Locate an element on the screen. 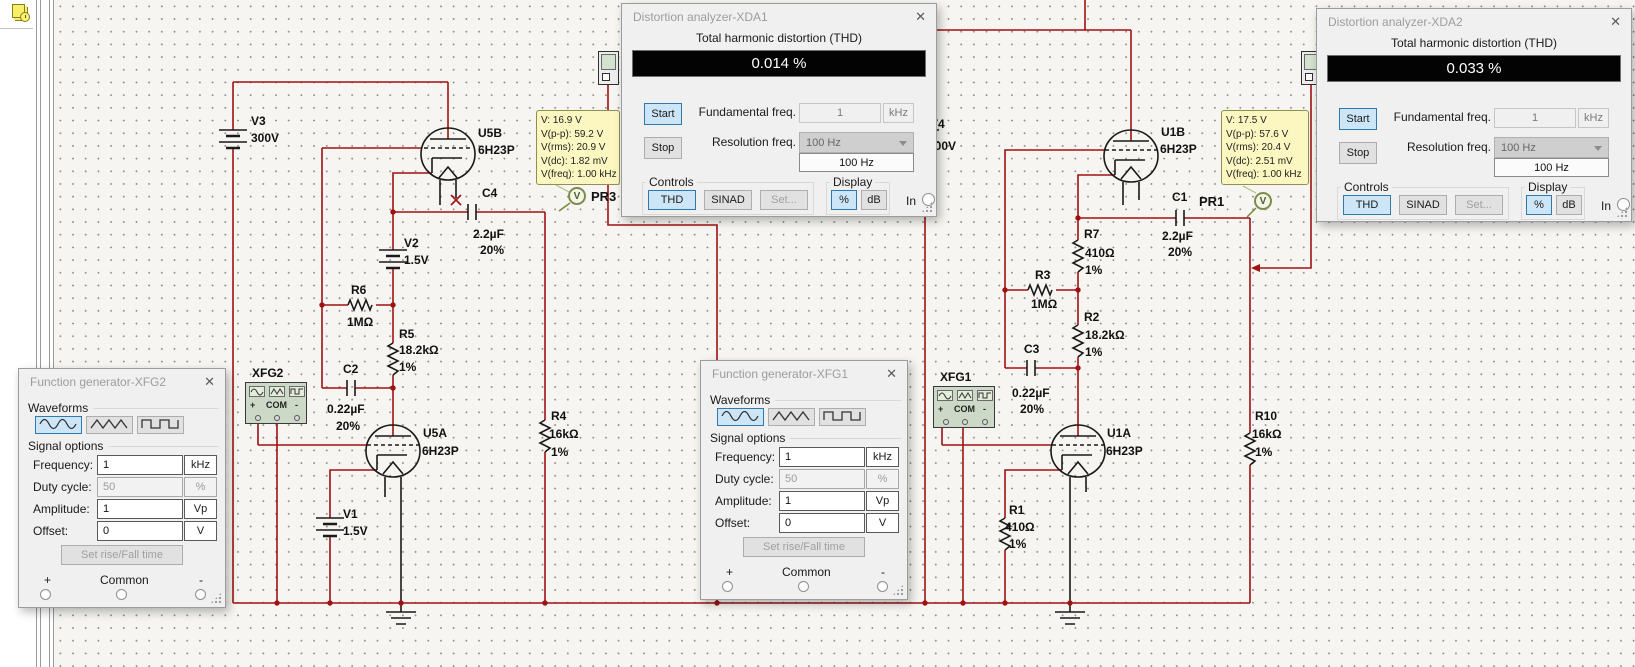  component-label: U1A is located at coordinates (1119, 433).